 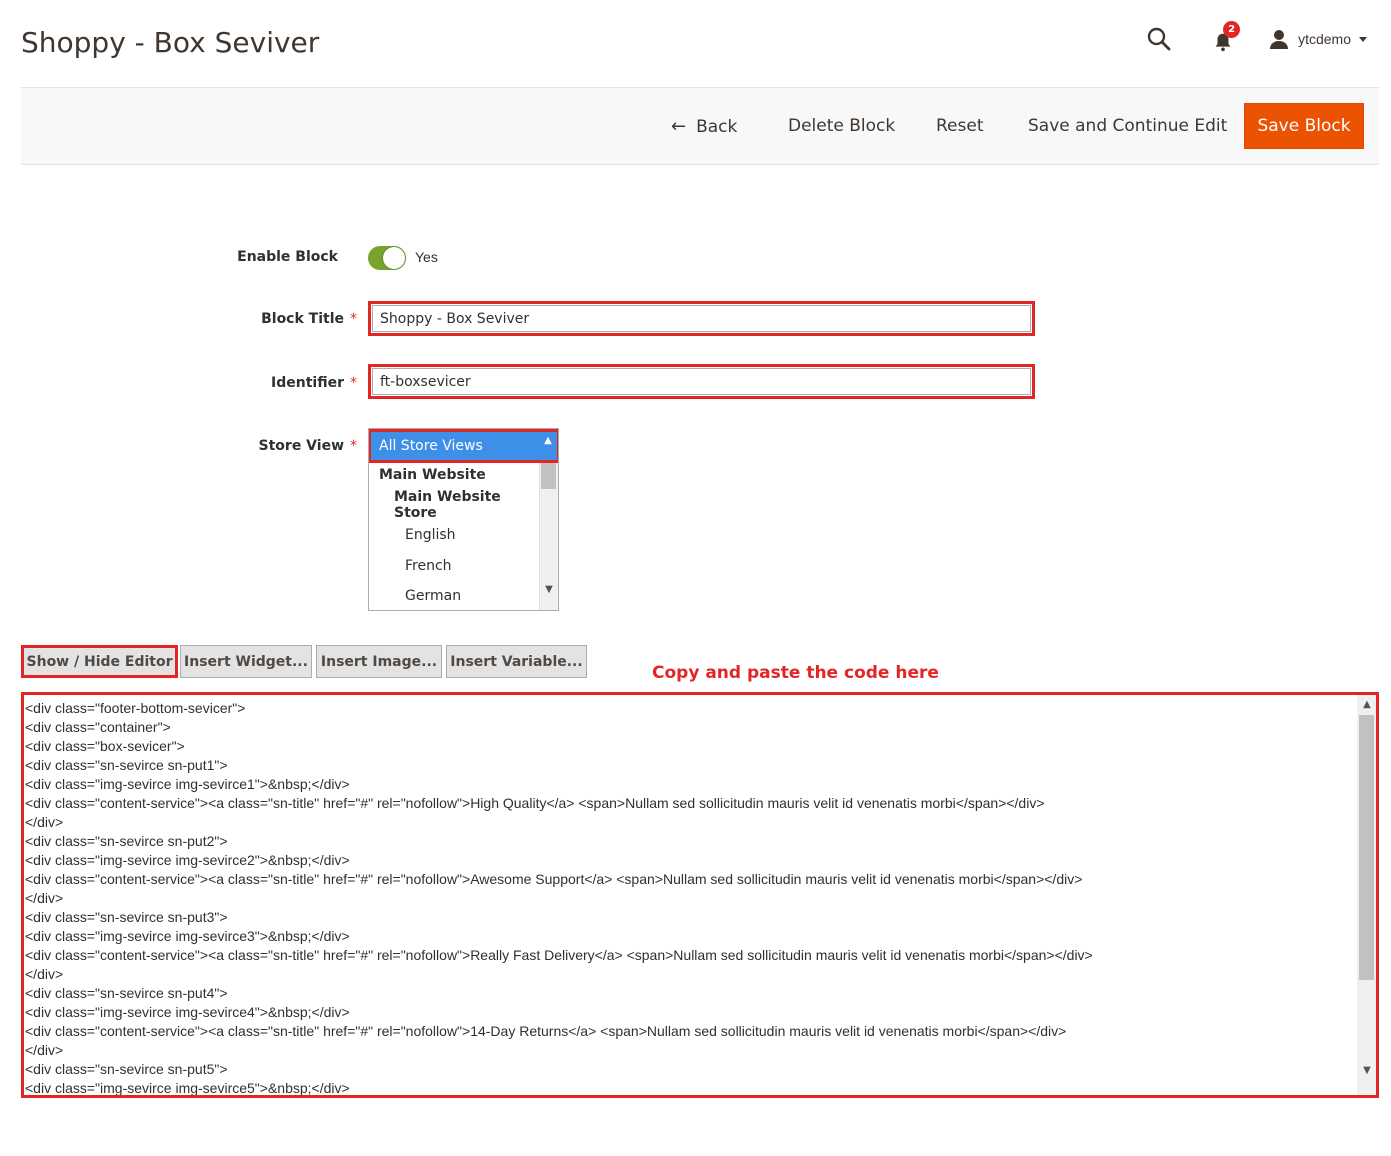 What do you see at coordinates (1279, 39) in the screenshot?
I see `user-icon` at bounding box center [1279, 39].